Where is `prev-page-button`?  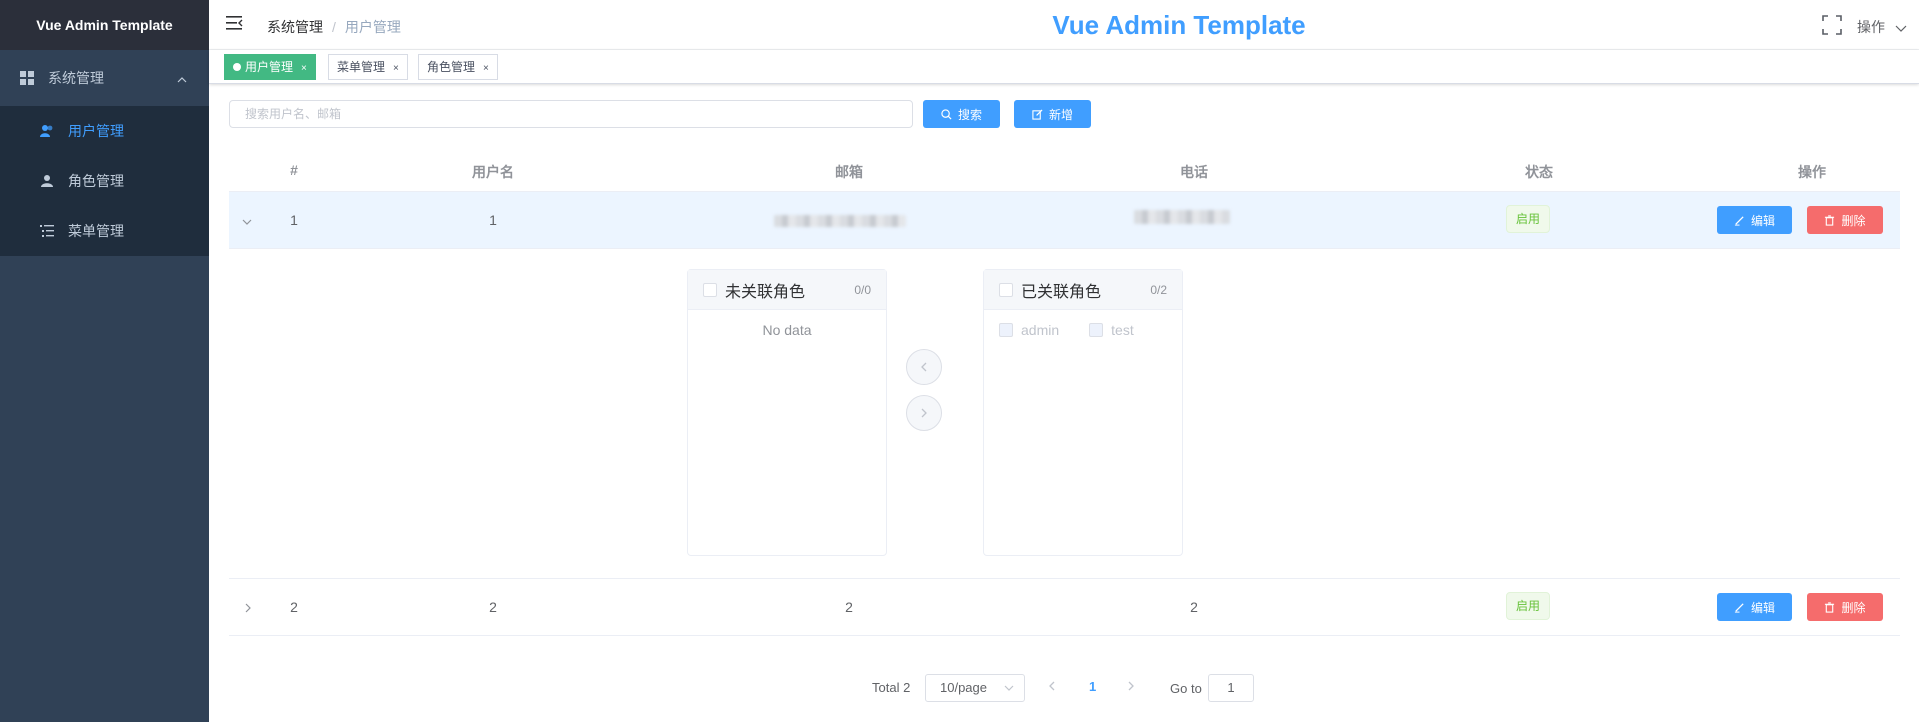 prev-page-button is located at coordinates (1052, 687).